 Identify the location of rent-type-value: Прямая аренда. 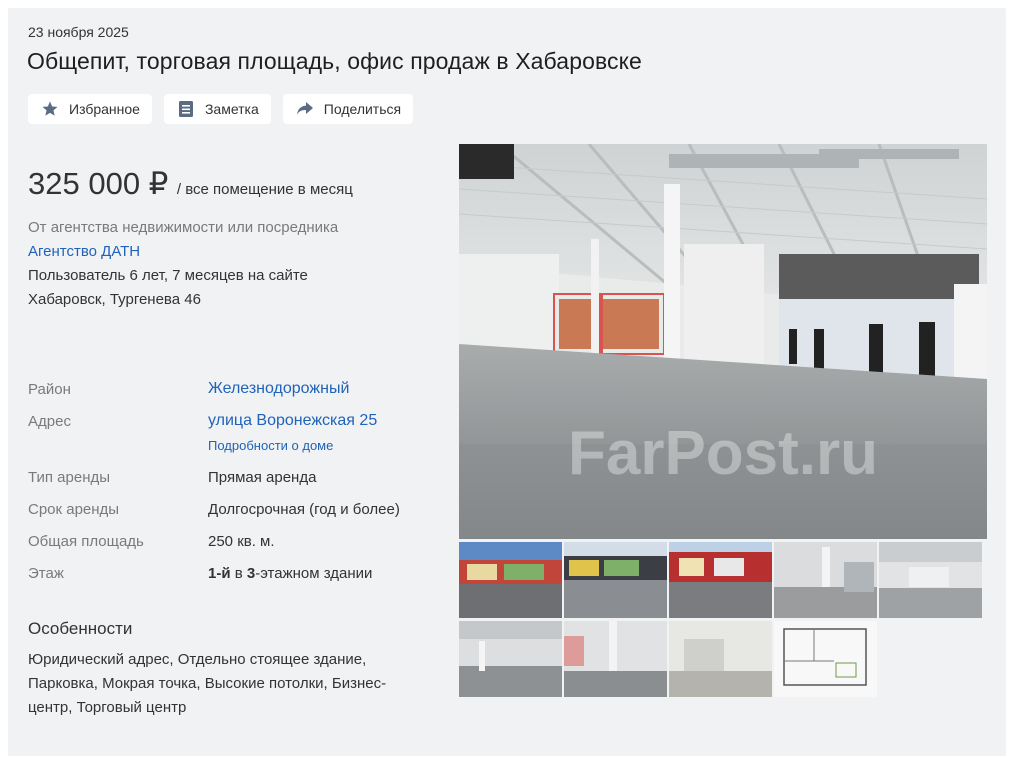
(262, 477).